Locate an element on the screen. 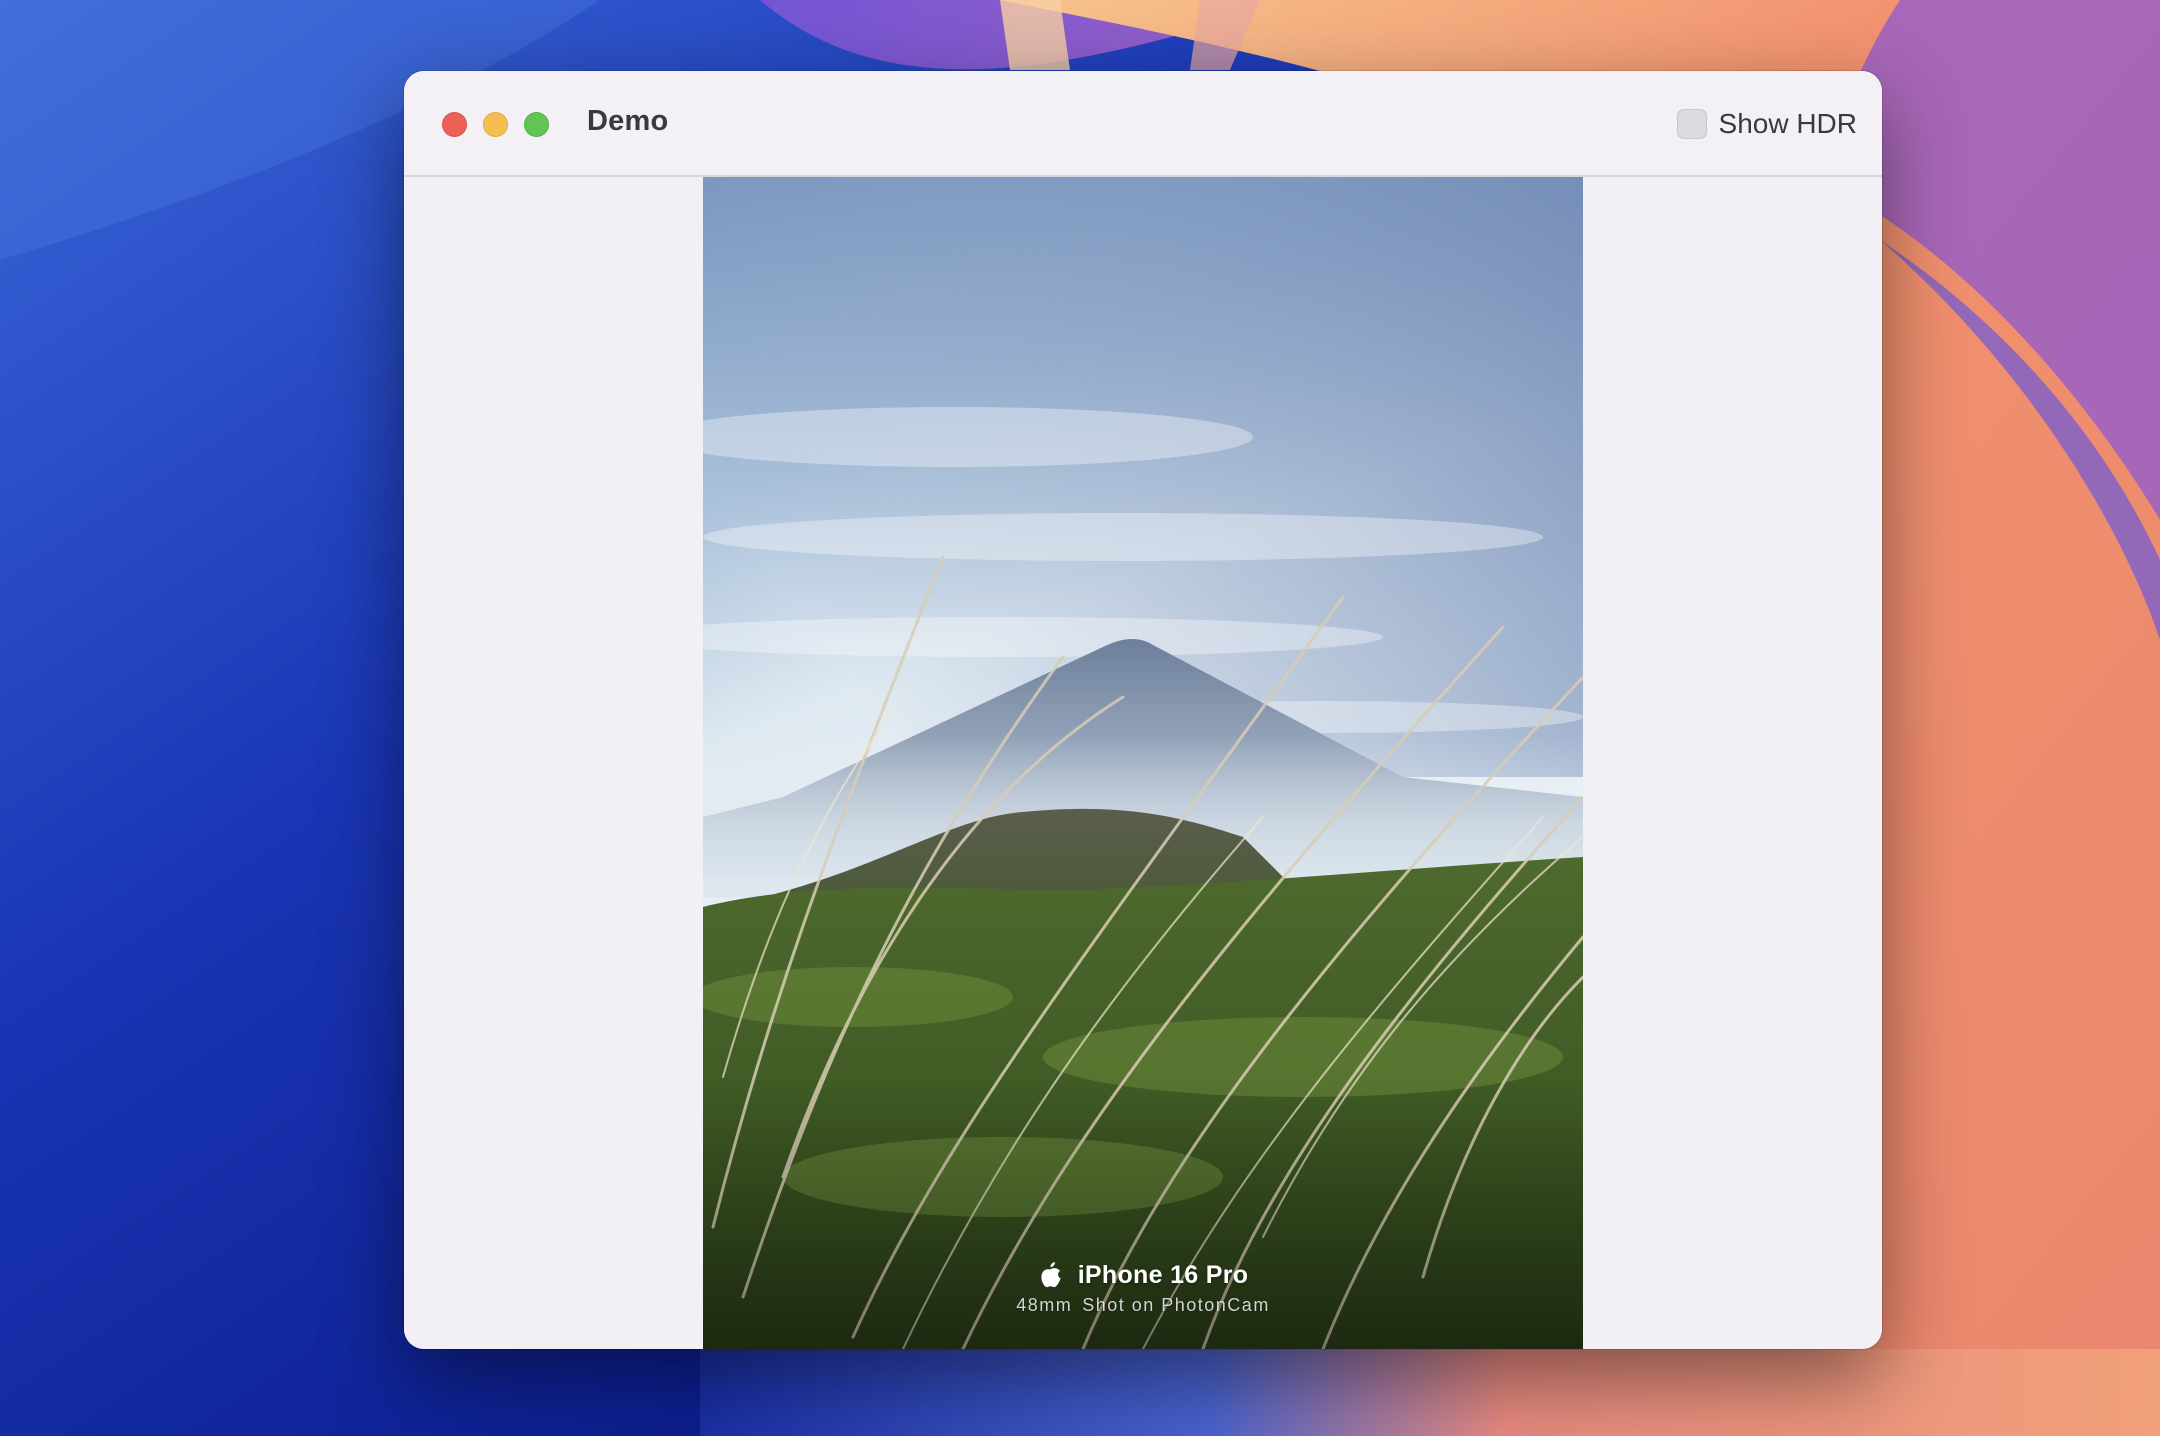 This screenshot has width=2160, height=1436. camera-watermark: iPhone 16 Pro 48mm Shot on PhotonCam is located at coordinates (1143, 1286).